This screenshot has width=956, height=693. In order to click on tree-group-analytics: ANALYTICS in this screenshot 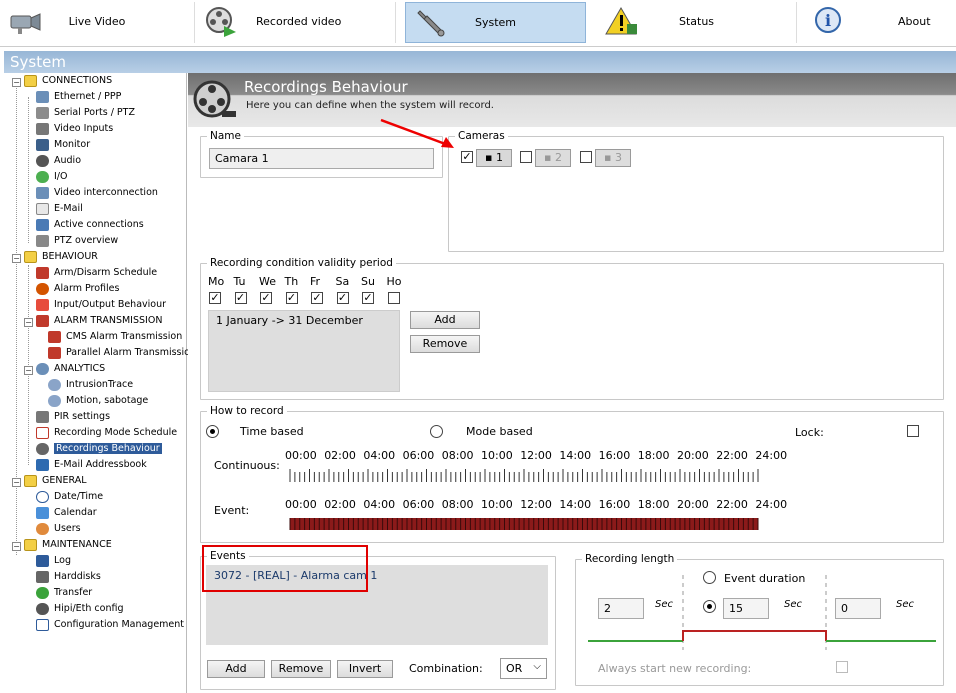, I will do `click(70, 369)`.